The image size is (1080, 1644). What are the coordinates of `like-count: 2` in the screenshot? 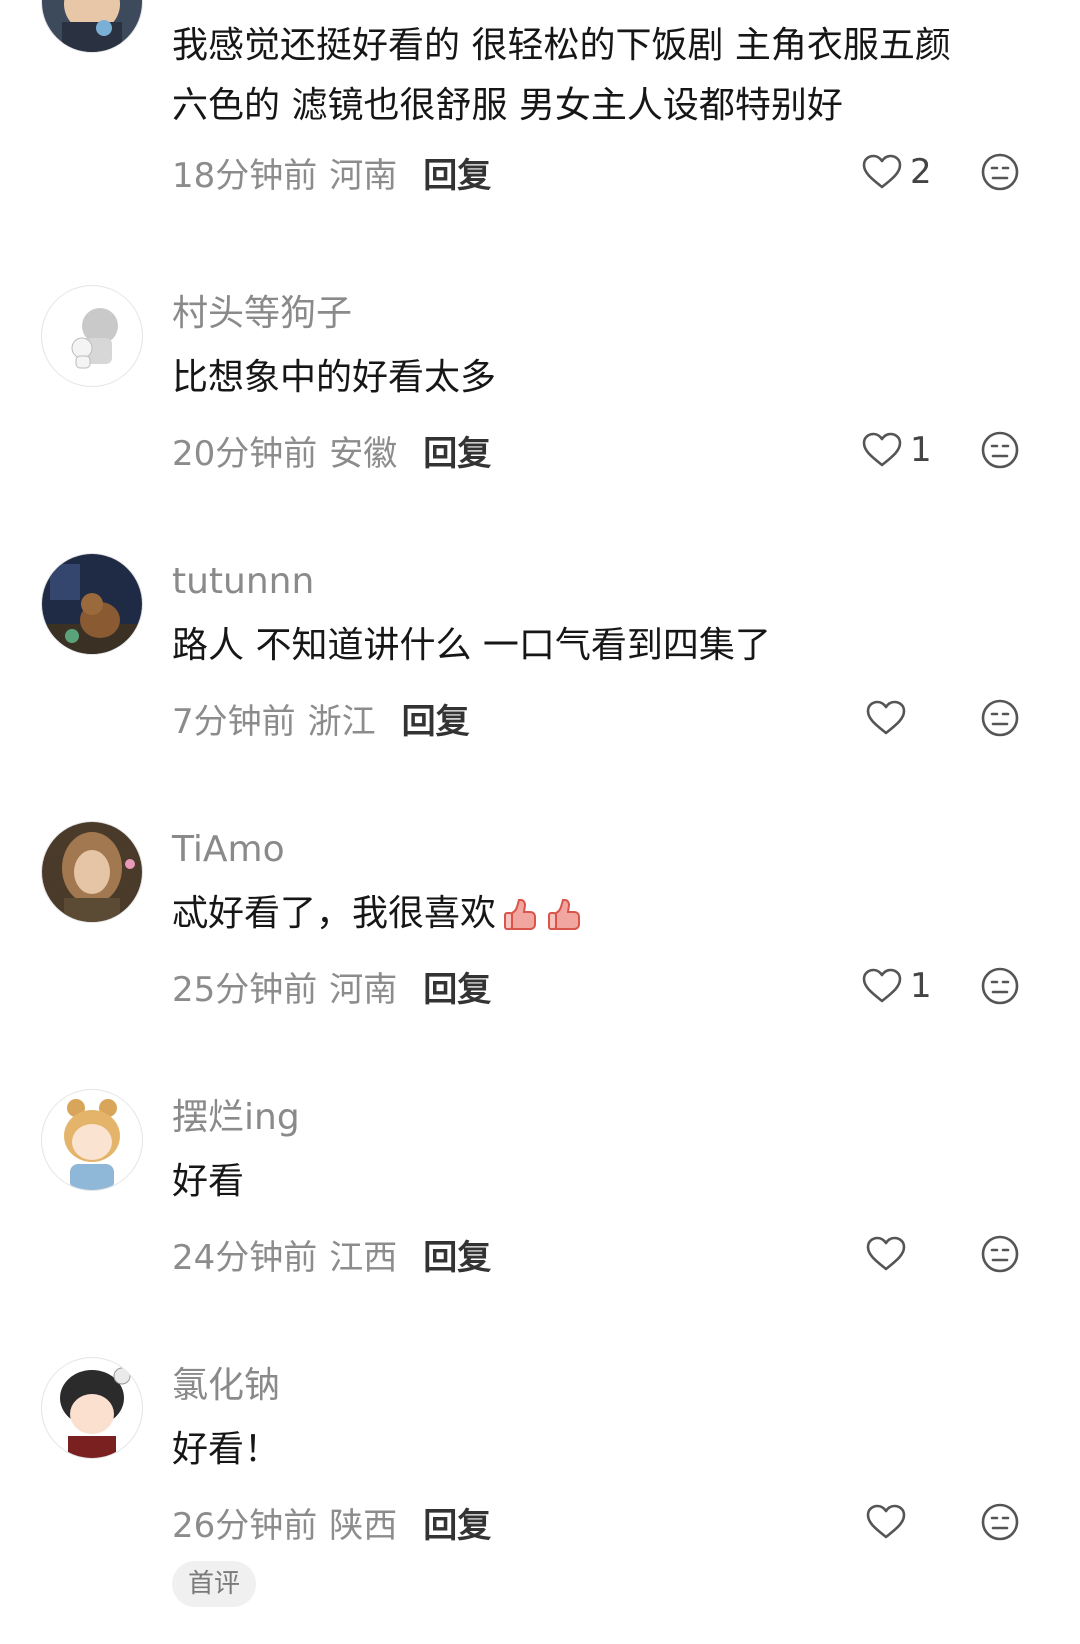 It's located at (921, 172).